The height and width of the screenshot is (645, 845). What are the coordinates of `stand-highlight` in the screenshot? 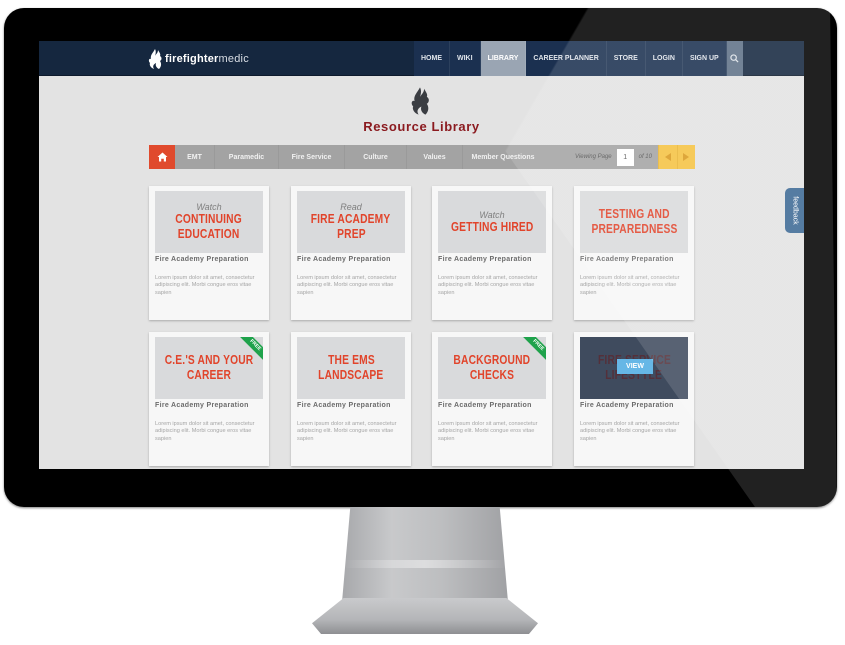 It's located at (425, 564).